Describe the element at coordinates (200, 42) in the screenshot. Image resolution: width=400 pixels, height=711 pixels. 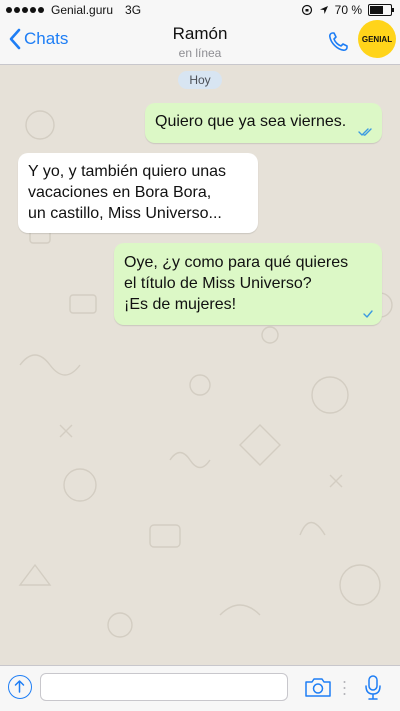
I see `chat-header: Chats Ramón en línea GENIAL` at that location.